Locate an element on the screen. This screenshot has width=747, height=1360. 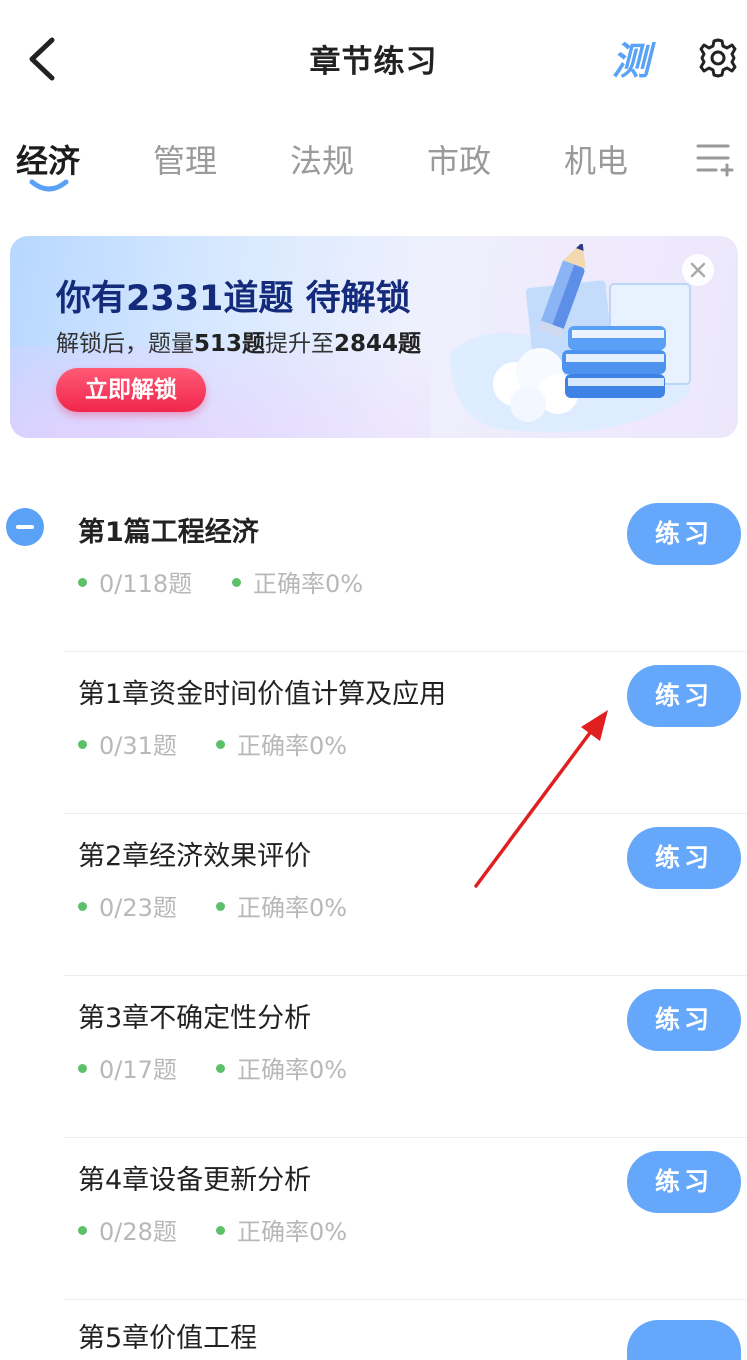
gear-icon is located at coordinates (718, 58).